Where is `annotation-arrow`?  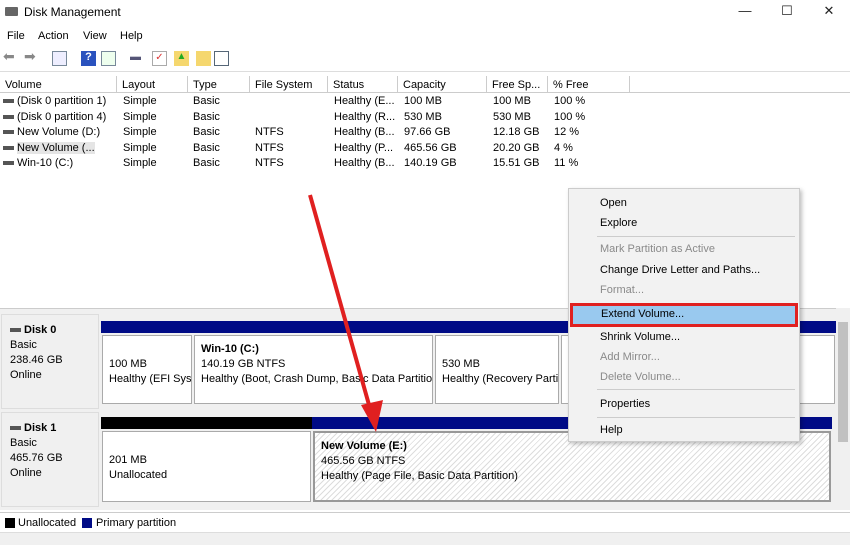 annotation-arrow is located at coordinates (345, 313).